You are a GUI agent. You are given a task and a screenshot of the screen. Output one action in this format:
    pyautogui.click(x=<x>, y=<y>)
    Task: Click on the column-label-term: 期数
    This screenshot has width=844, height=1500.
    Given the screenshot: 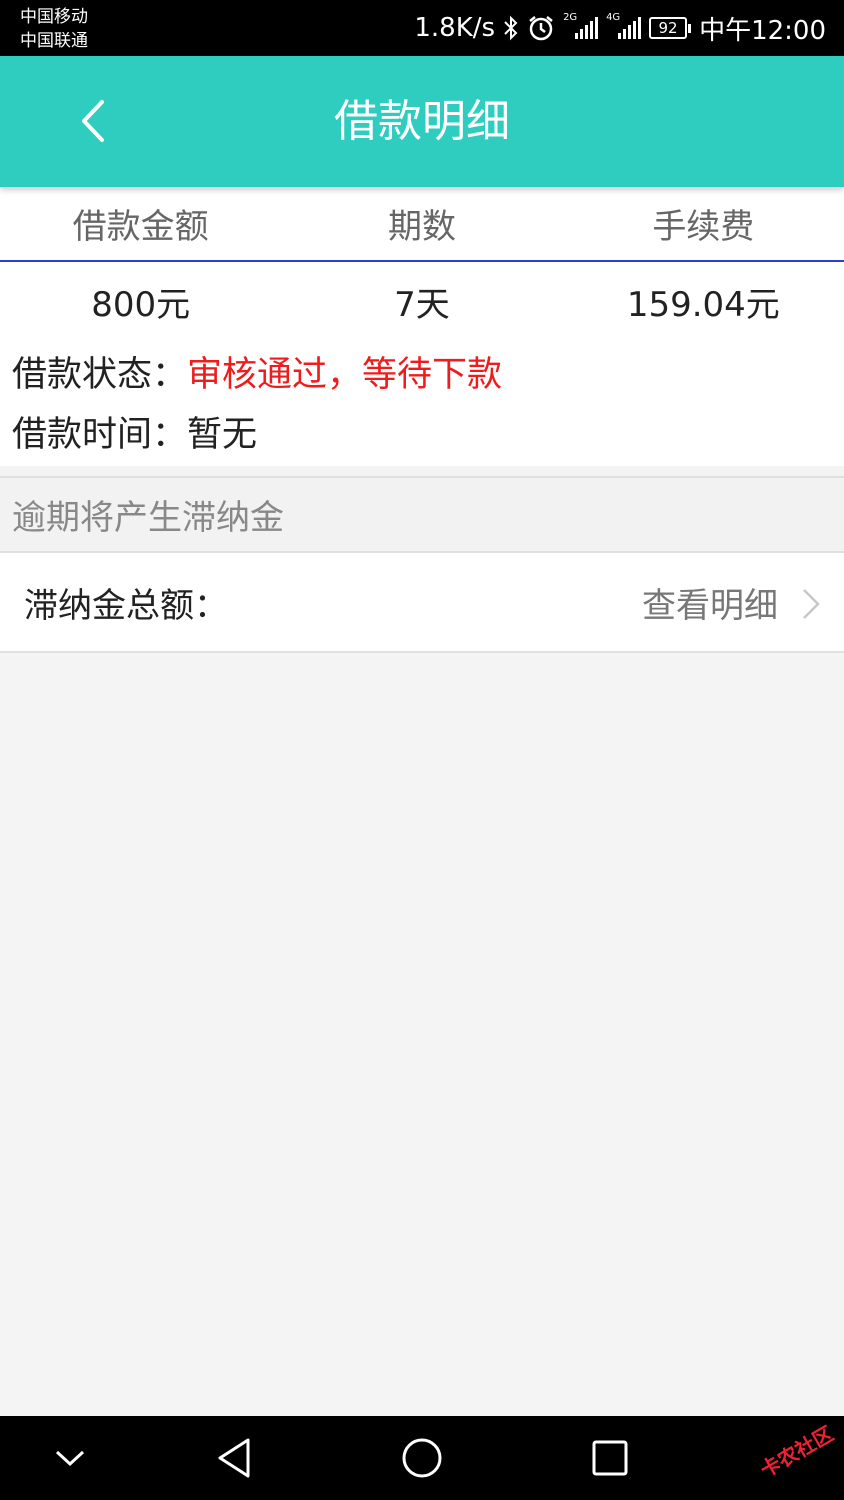 What is the action you would take?
    pyautogui.click(x=421, y=227)
    